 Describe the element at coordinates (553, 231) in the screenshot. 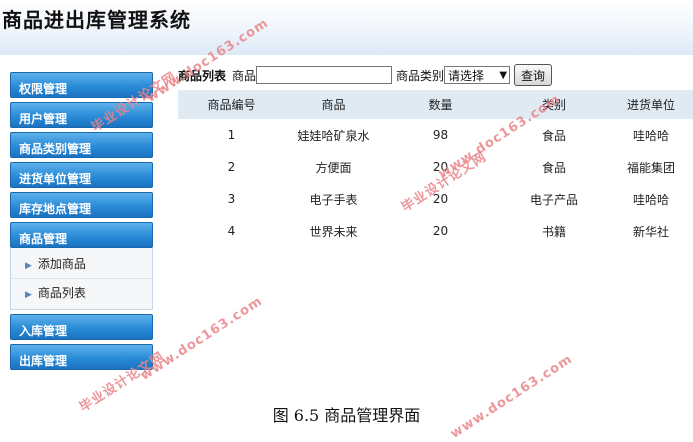

I see `table-cell: 书籍` at that location.